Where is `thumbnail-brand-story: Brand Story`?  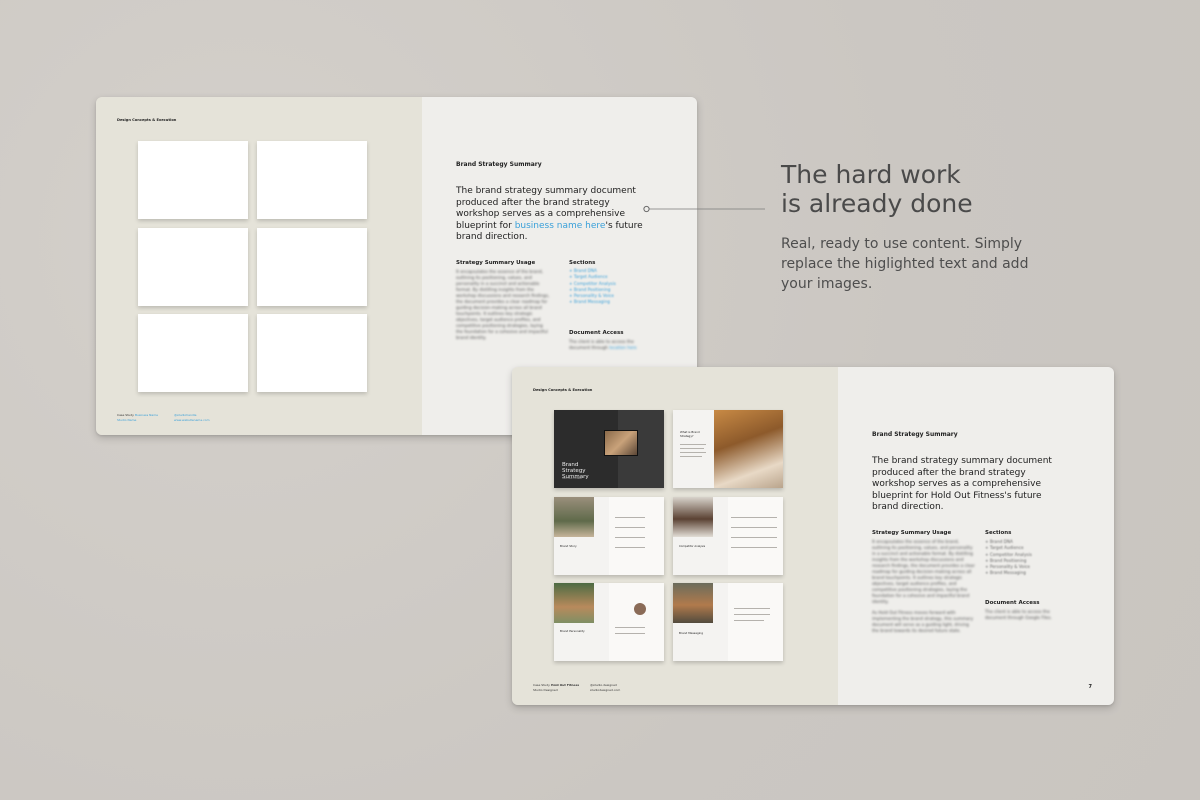
thumbnail-brand-story: Brand Story is located at coordinates (609, 536).